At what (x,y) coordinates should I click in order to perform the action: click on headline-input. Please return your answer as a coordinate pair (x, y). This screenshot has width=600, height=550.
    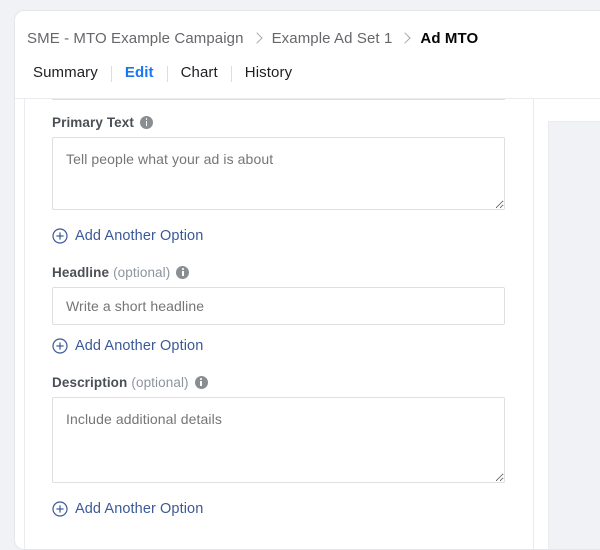
    Looking at the image, I should click on (278, 306).